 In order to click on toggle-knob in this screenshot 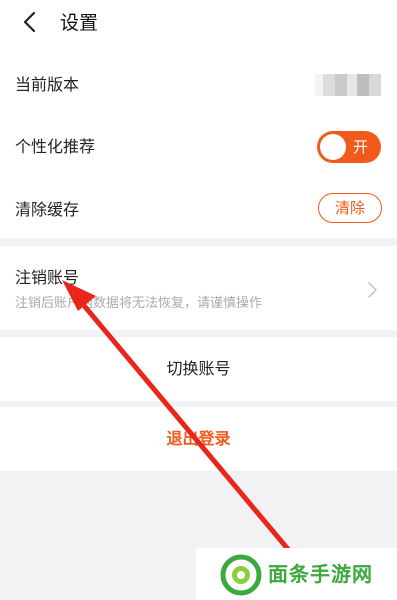, I will do `click(333, 147)`.